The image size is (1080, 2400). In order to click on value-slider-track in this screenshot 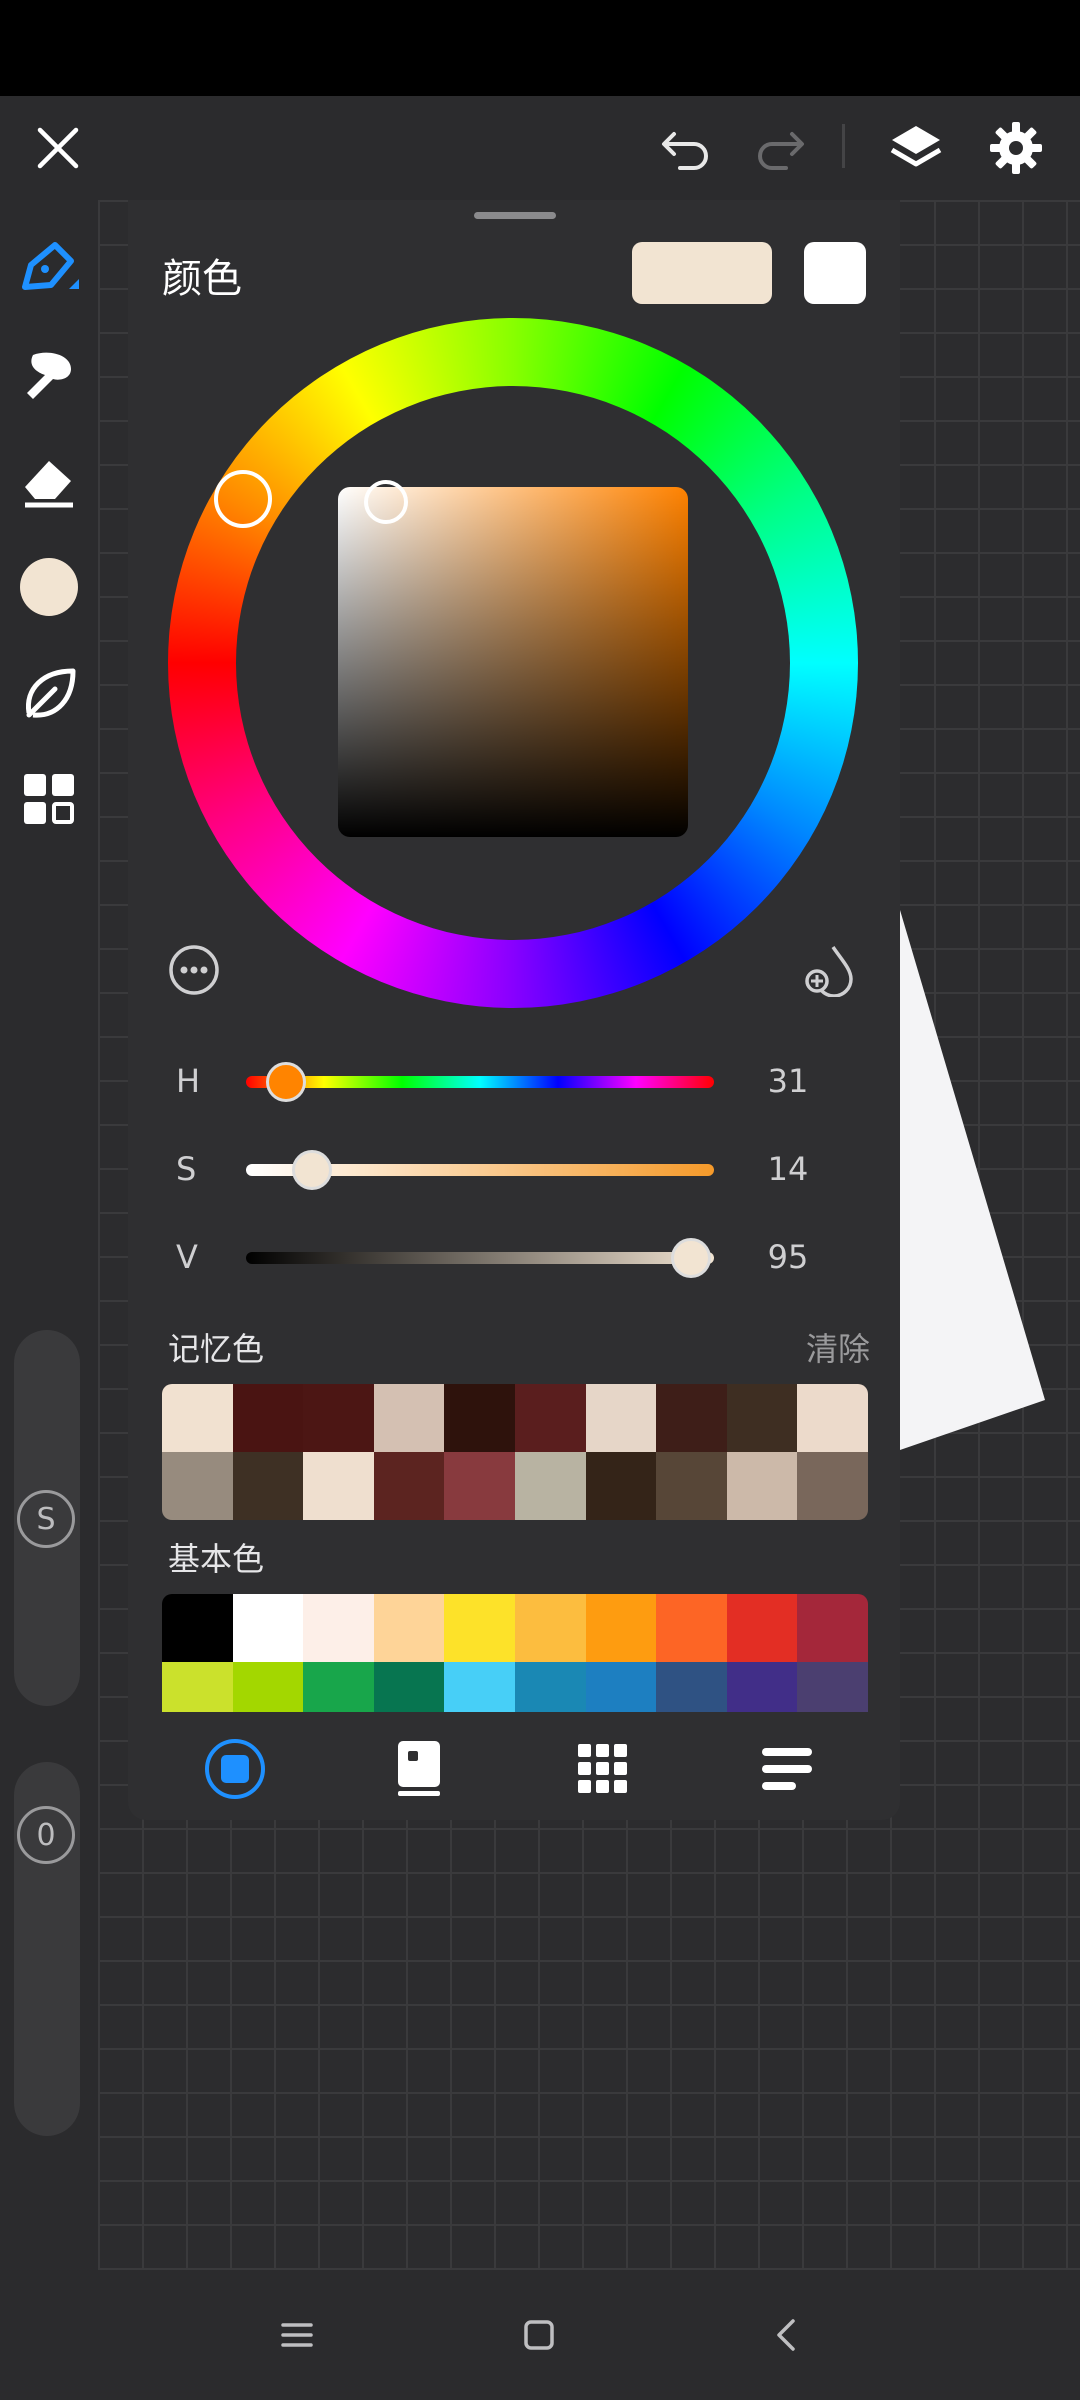, I will do `click(480, 1258)`.